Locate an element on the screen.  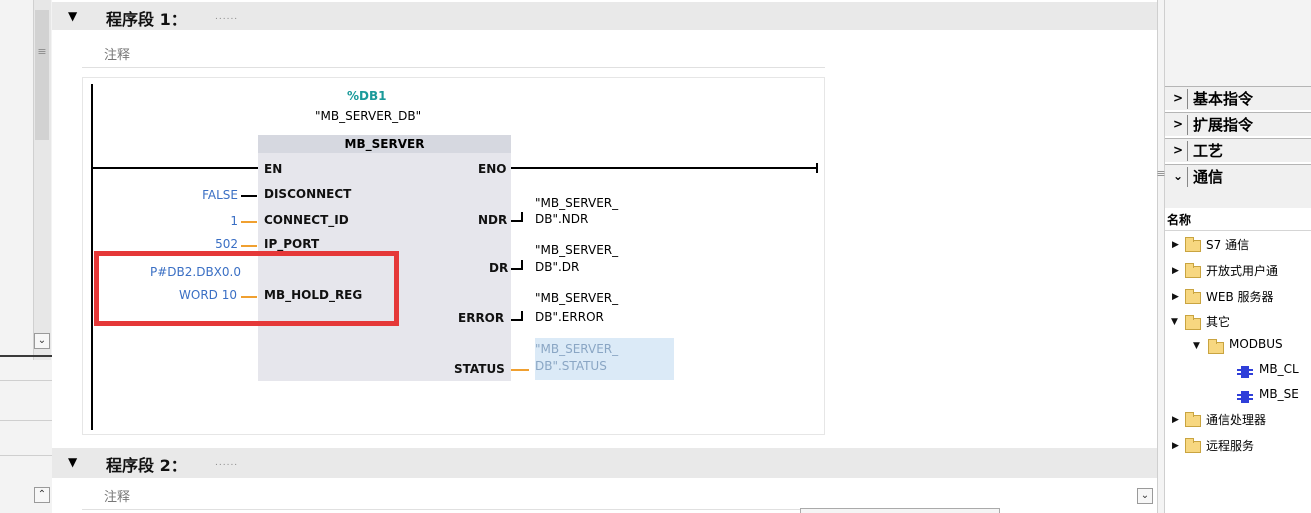
tree-item-remote-service: 远程服务 is located at coordinates (1230, 445).